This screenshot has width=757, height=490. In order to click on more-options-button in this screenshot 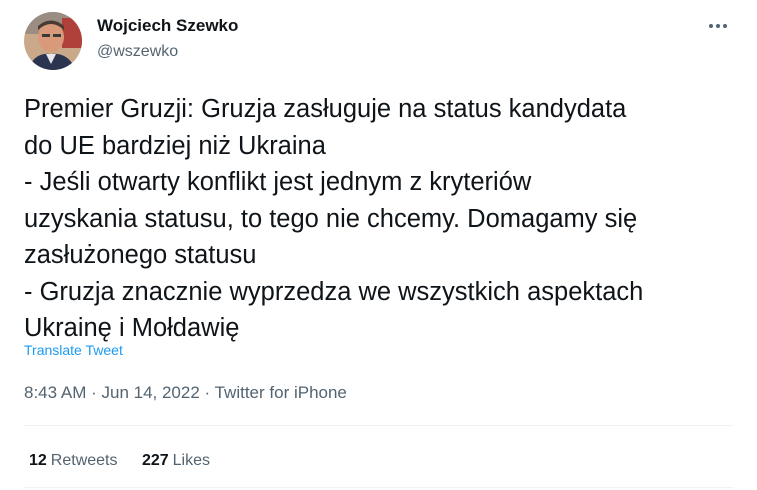, I will do `click(718, 26)`.